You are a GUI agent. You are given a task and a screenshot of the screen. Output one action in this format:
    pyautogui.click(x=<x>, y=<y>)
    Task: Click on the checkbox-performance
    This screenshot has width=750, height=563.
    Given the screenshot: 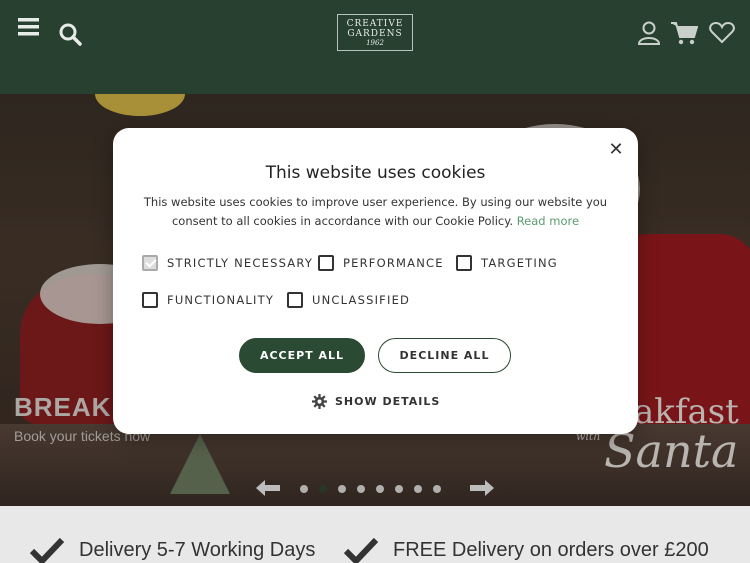 What is the action you would take?
    pyautogui.click(x=326, y=263)
    